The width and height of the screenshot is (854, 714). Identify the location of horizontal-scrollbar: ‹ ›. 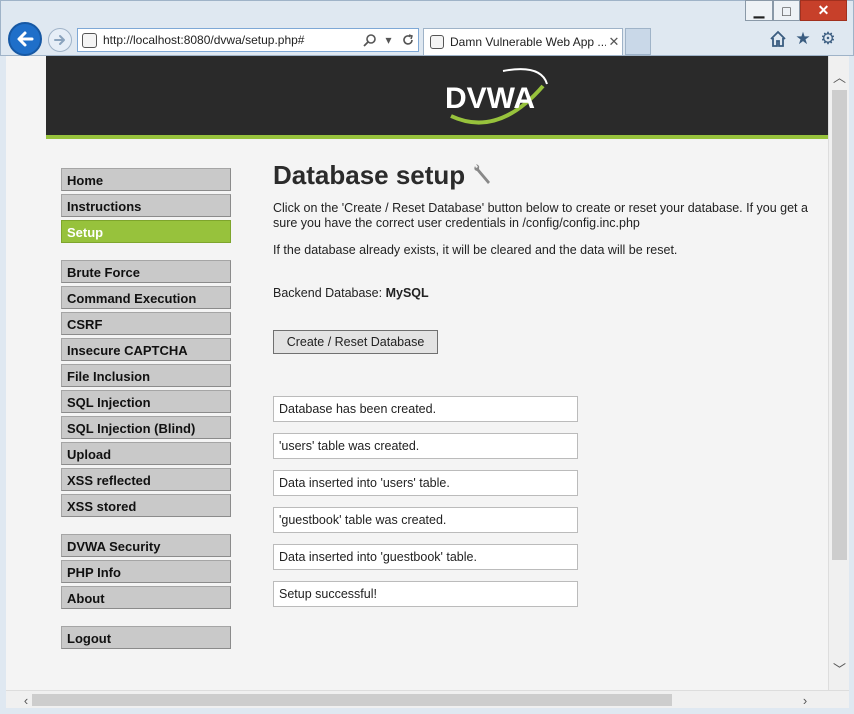
(427, 699).